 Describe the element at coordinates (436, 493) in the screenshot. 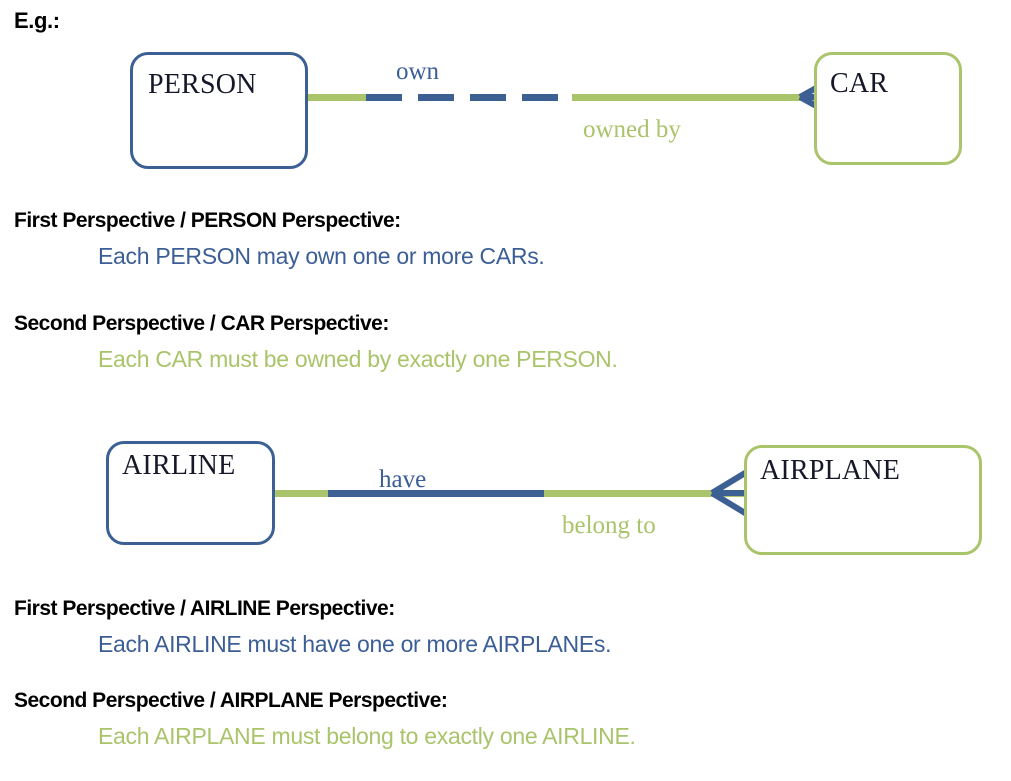

I see `relationship-line-blue-airline-airplane` at that location.